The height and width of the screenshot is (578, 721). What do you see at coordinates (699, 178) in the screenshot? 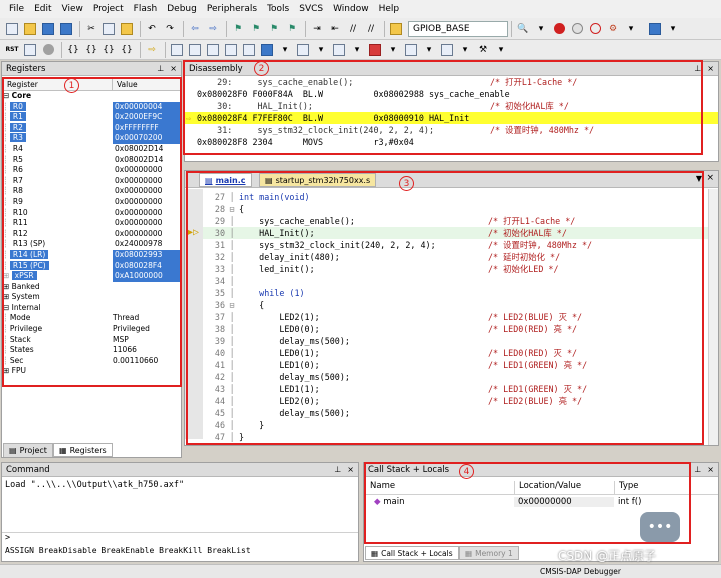
I see `tab-list-icon: ▼` at bounding box center [699, 178].